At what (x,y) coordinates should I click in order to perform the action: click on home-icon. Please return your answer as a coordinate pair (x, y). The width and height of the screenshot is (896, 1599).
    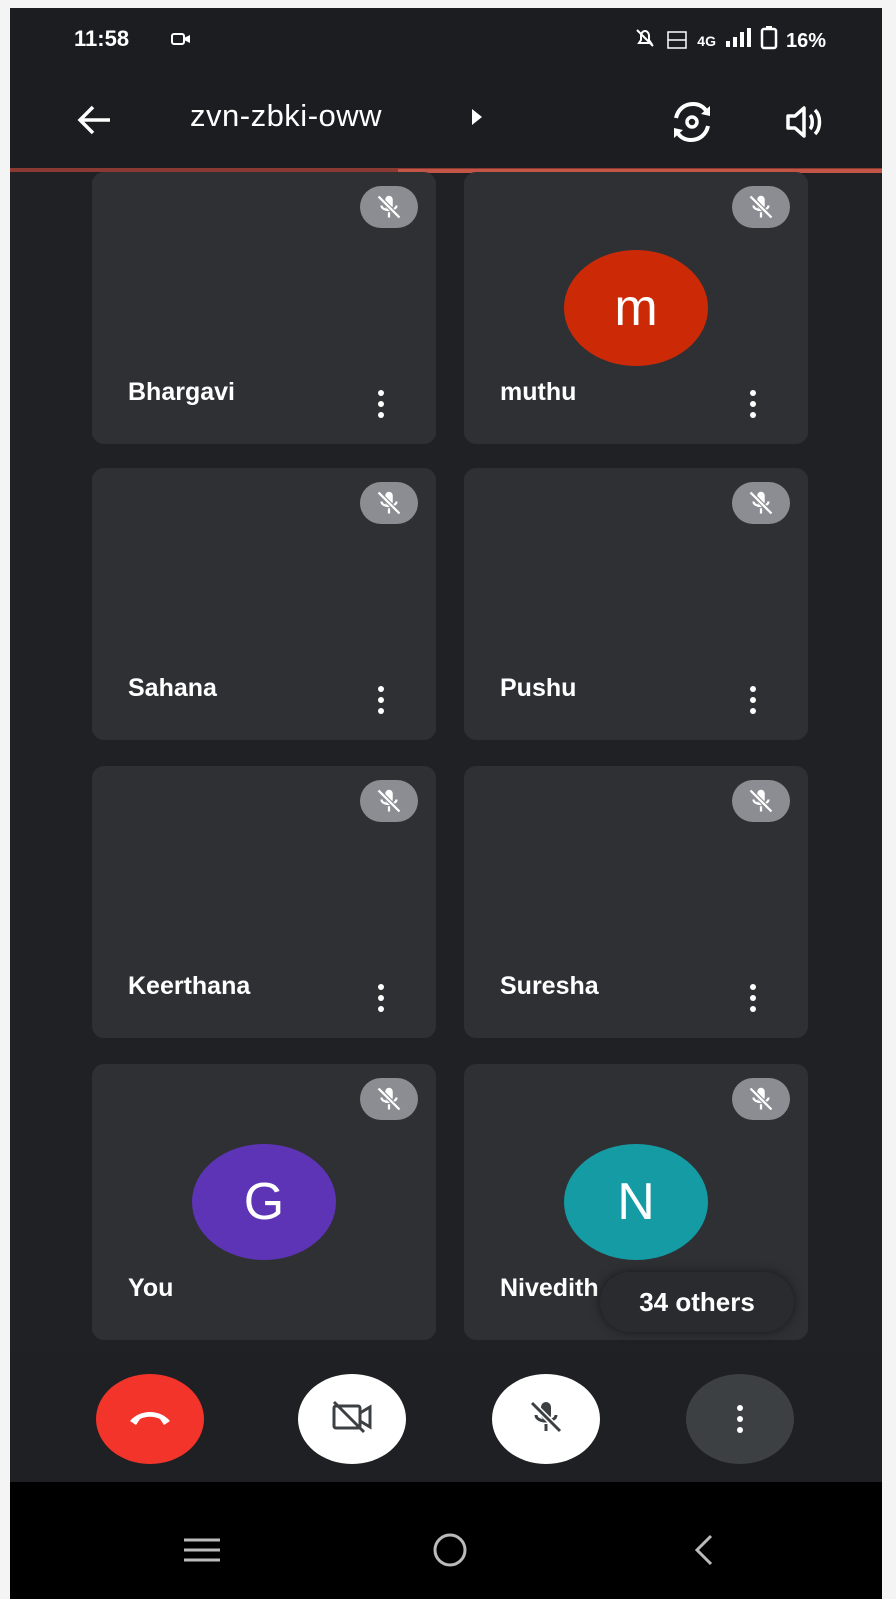
    Looking at the image, I should click on (450, 1550).